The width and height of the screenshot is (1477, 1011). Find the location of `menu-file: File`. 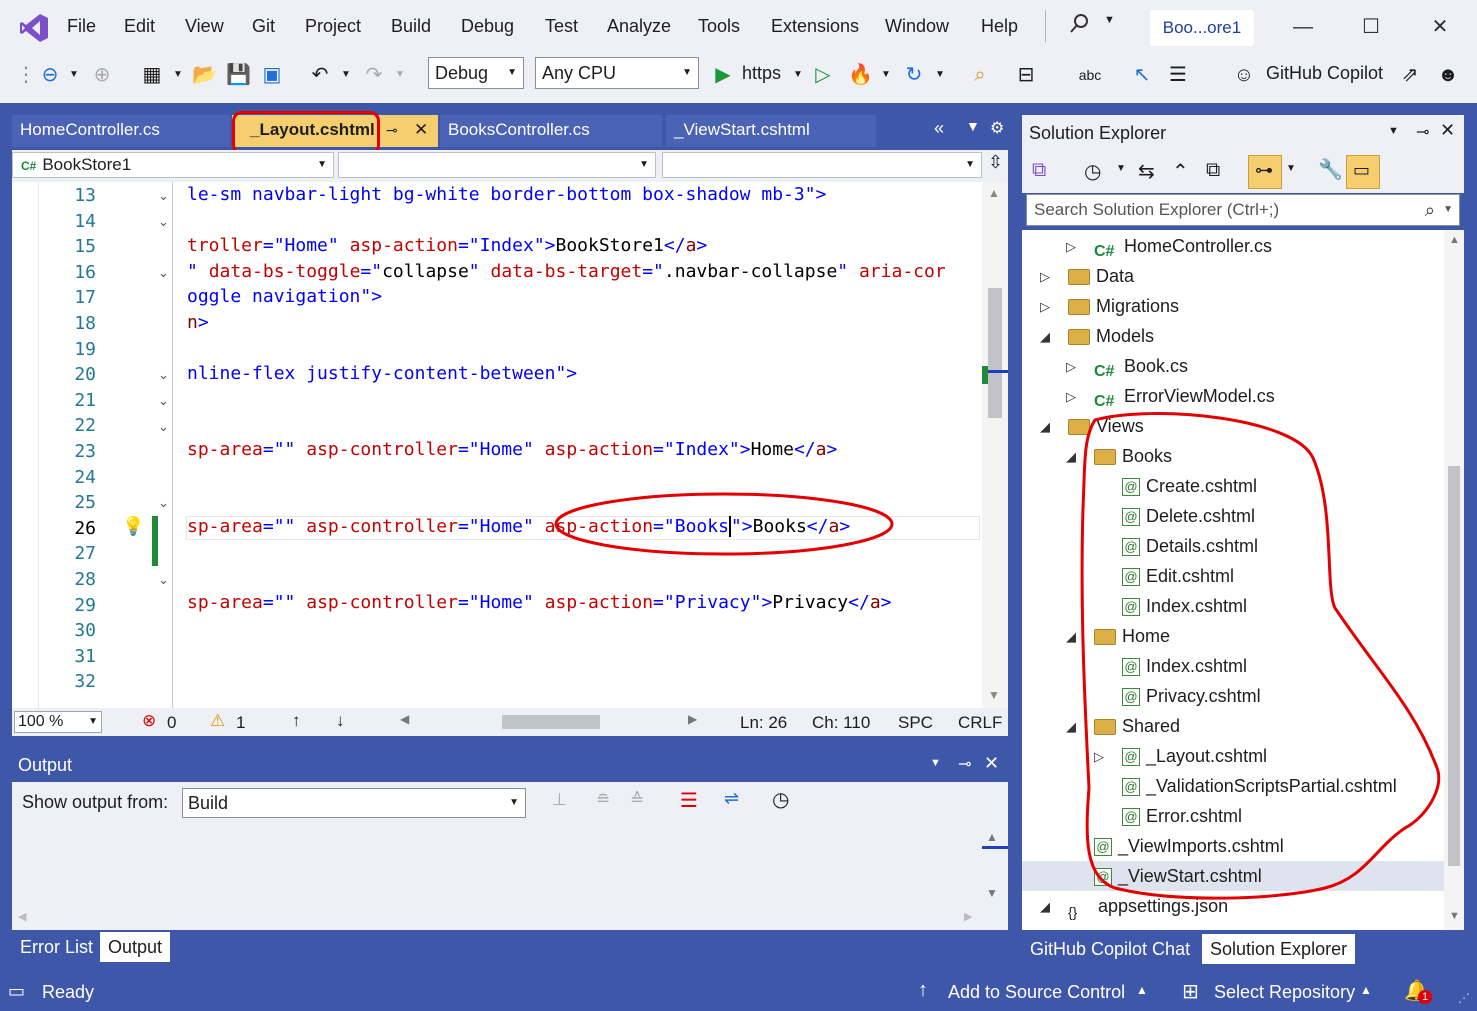

menu-file: File is located at coordinates (81, 26).